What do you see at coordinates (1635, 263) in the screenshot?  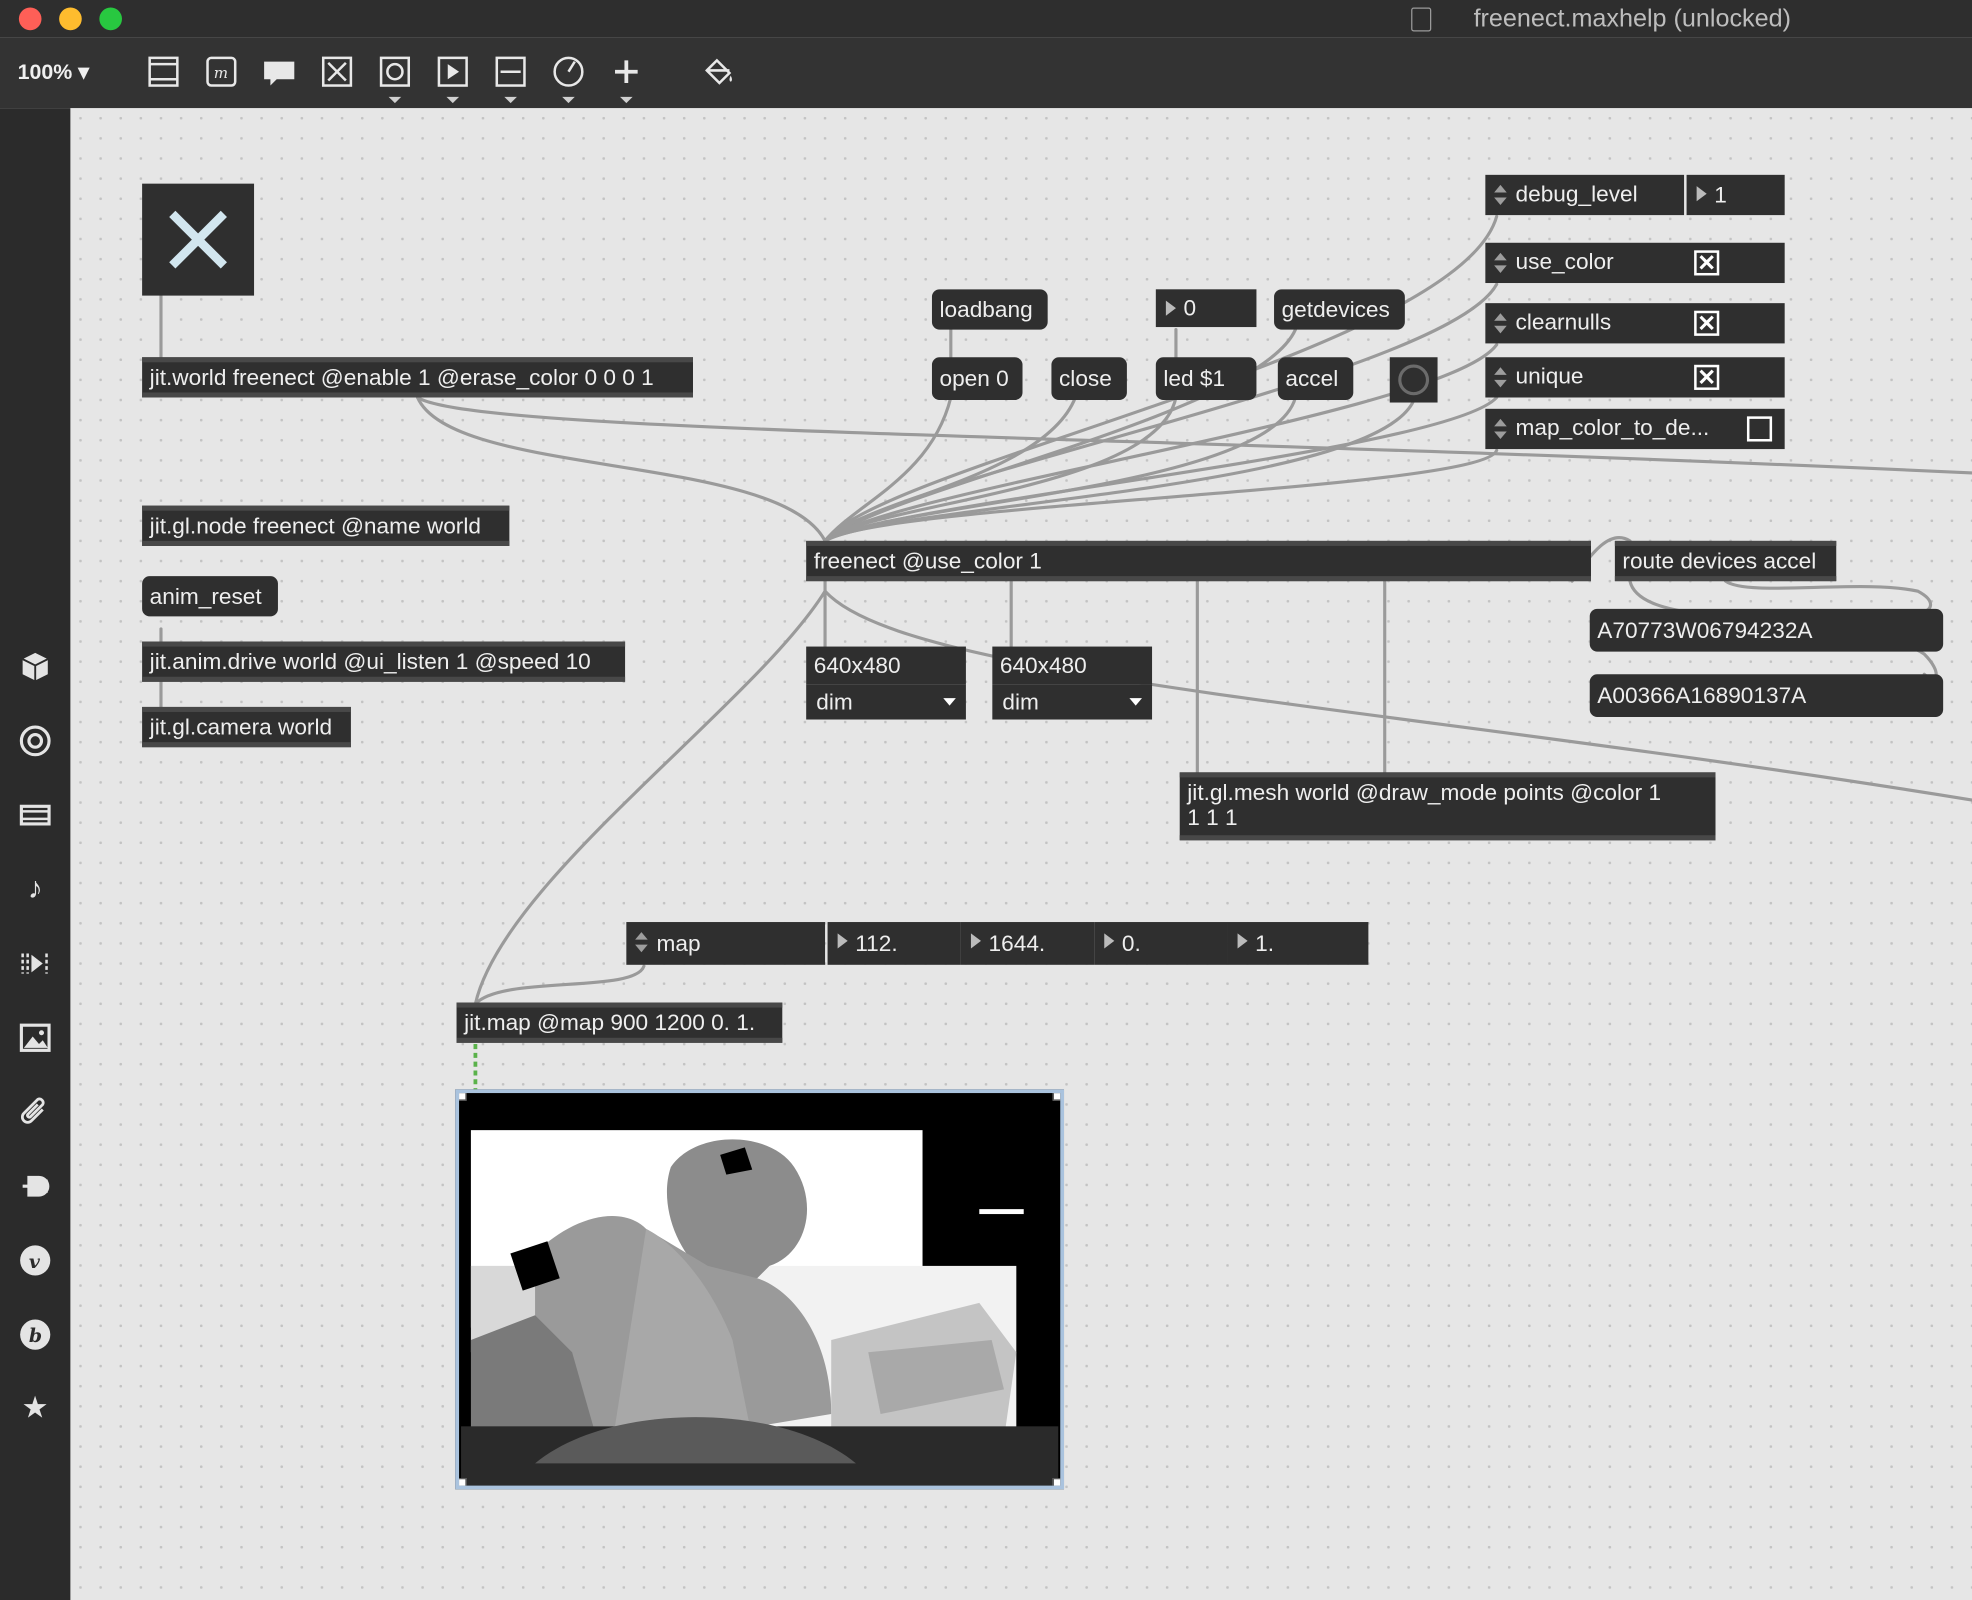 I see `use-color-attrui: use_color ✕` at bounding box center [1635, 263].